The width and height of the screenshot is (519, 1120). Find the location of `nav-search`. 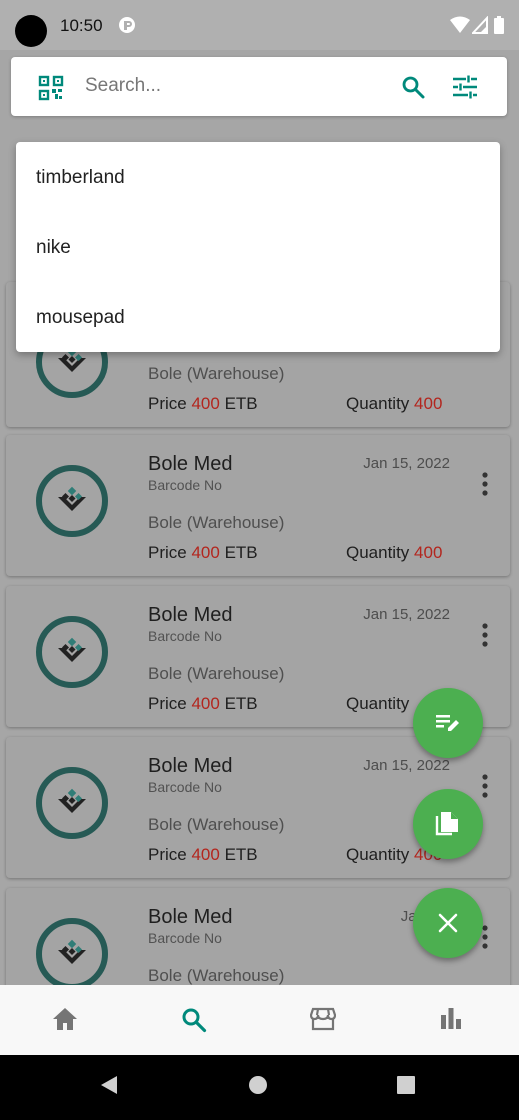

nav-search is located at coordinates (193, 1020).